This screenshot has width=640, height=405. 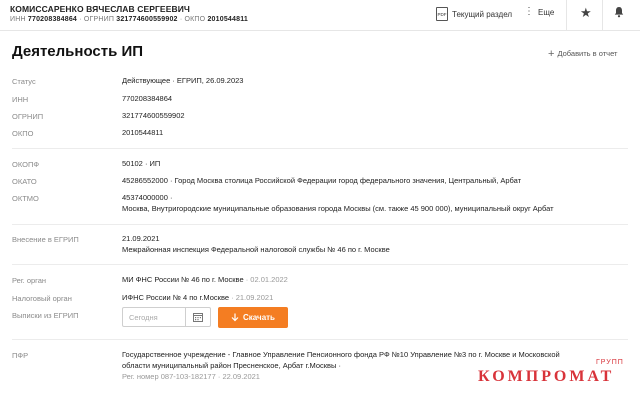 I want to click on reg-organ-date: · 02.01.2022, so click(x=266, y=279).